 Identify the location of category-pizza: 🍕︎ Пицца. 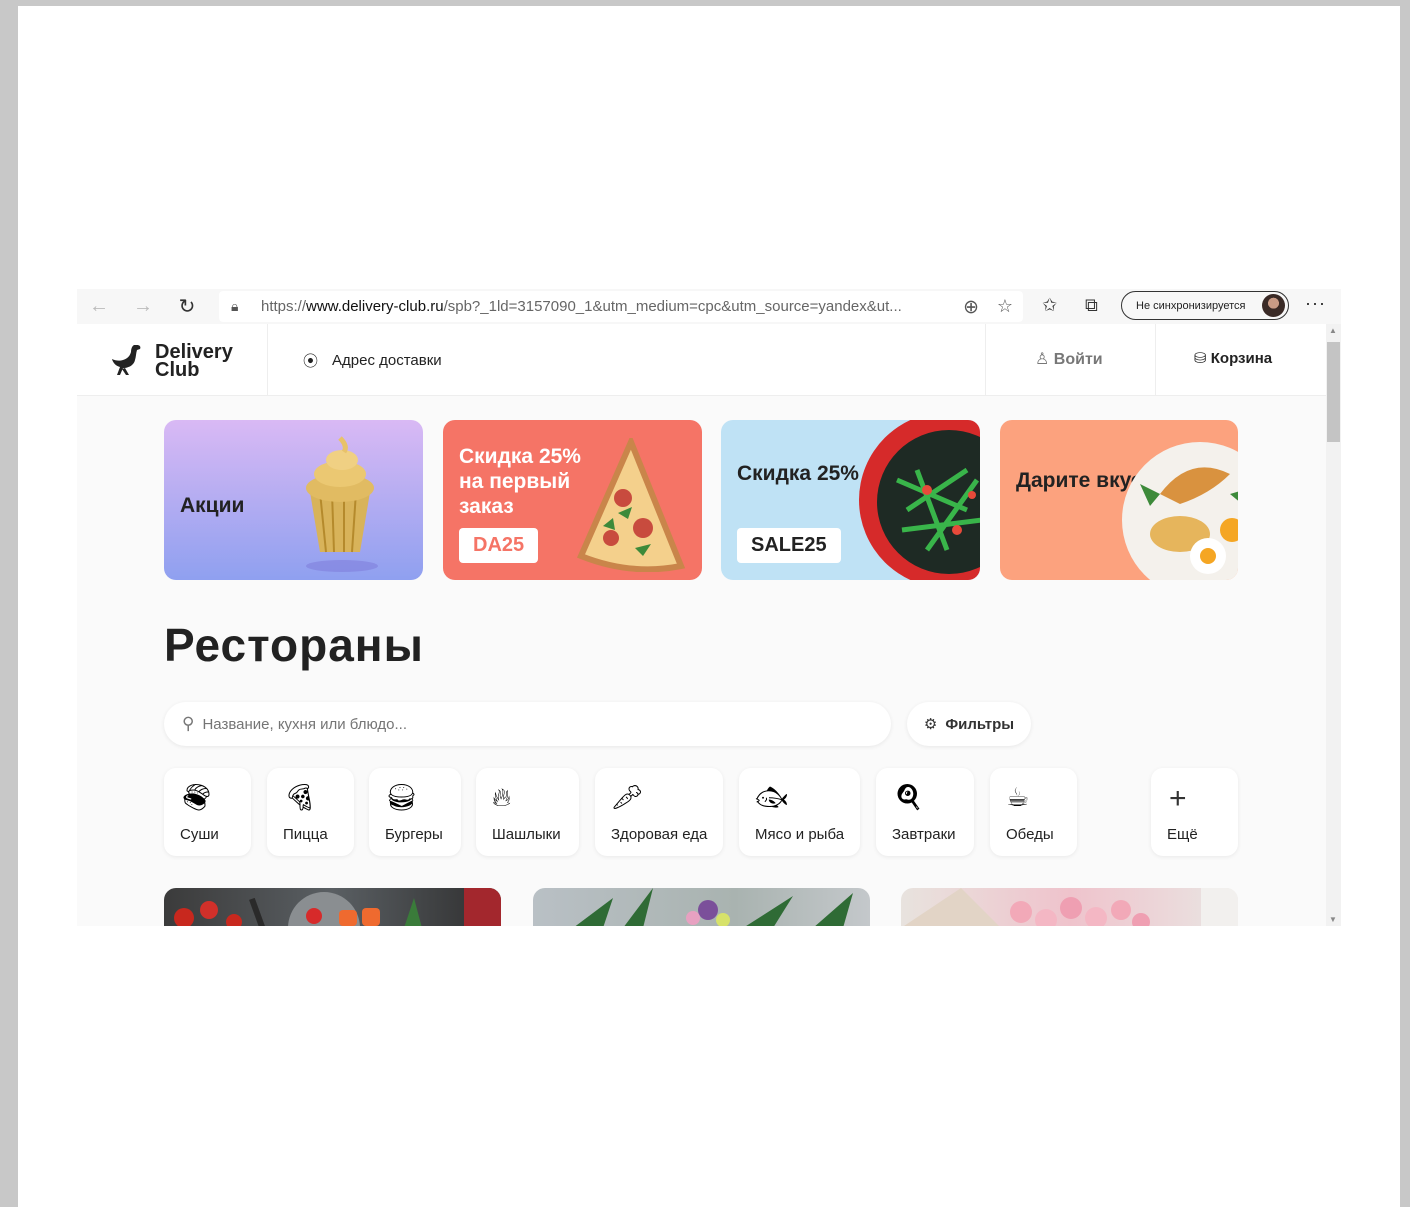
(310, 812).